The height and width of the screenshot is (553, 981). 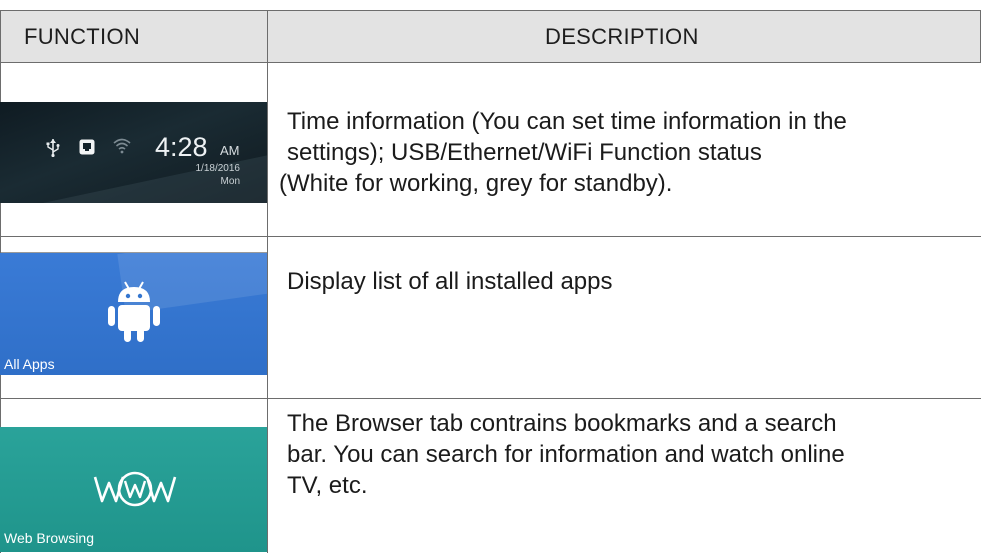 What do you see at coordinates (490, 398) in the screenshot?
I see `rule-row2-bottom` at bounding box center [490, 398].